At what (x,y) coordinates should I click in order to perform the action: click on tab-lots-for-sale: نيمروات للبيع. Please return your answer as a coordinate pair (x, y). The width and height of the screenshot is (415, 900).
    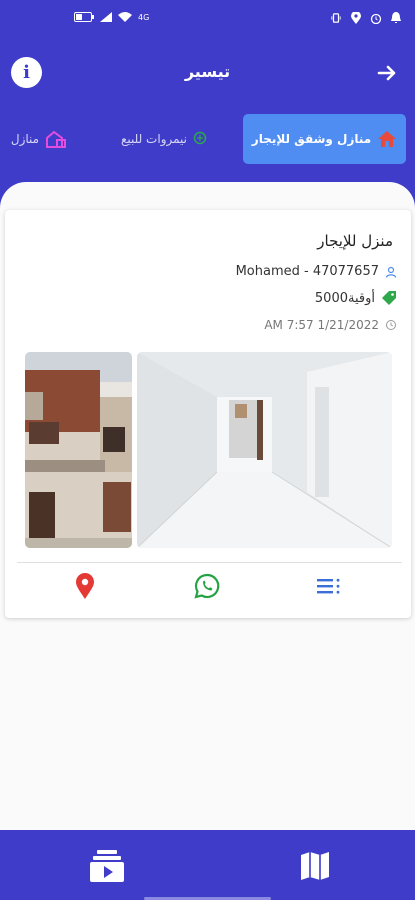
    Looking at the image, I should click on (164, 139).